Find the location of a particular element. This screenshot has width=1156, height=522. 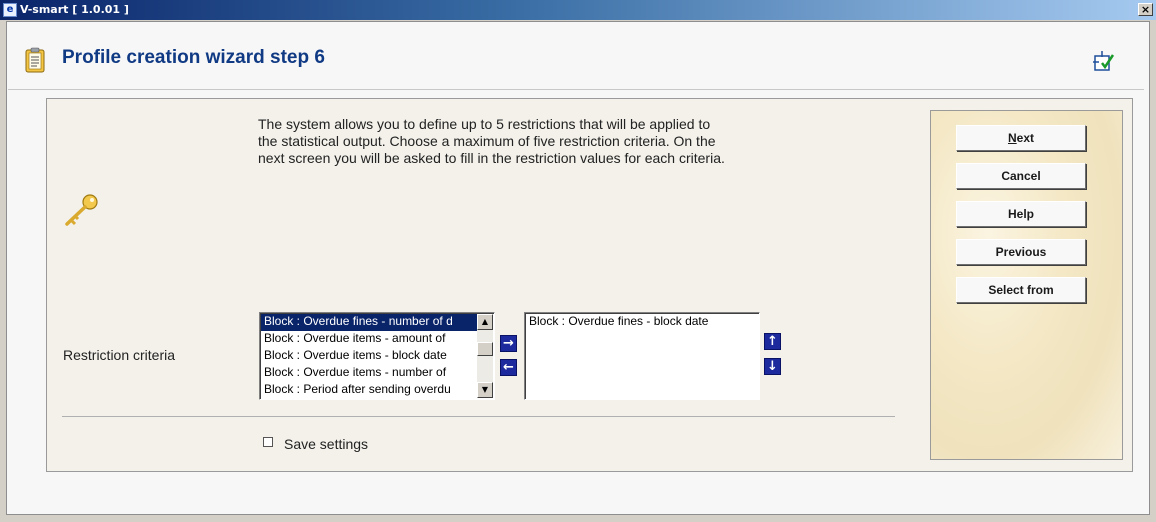

window-titlebar: e V-smart [ 1.0.01 ] × is located at coordinates (578, 10).